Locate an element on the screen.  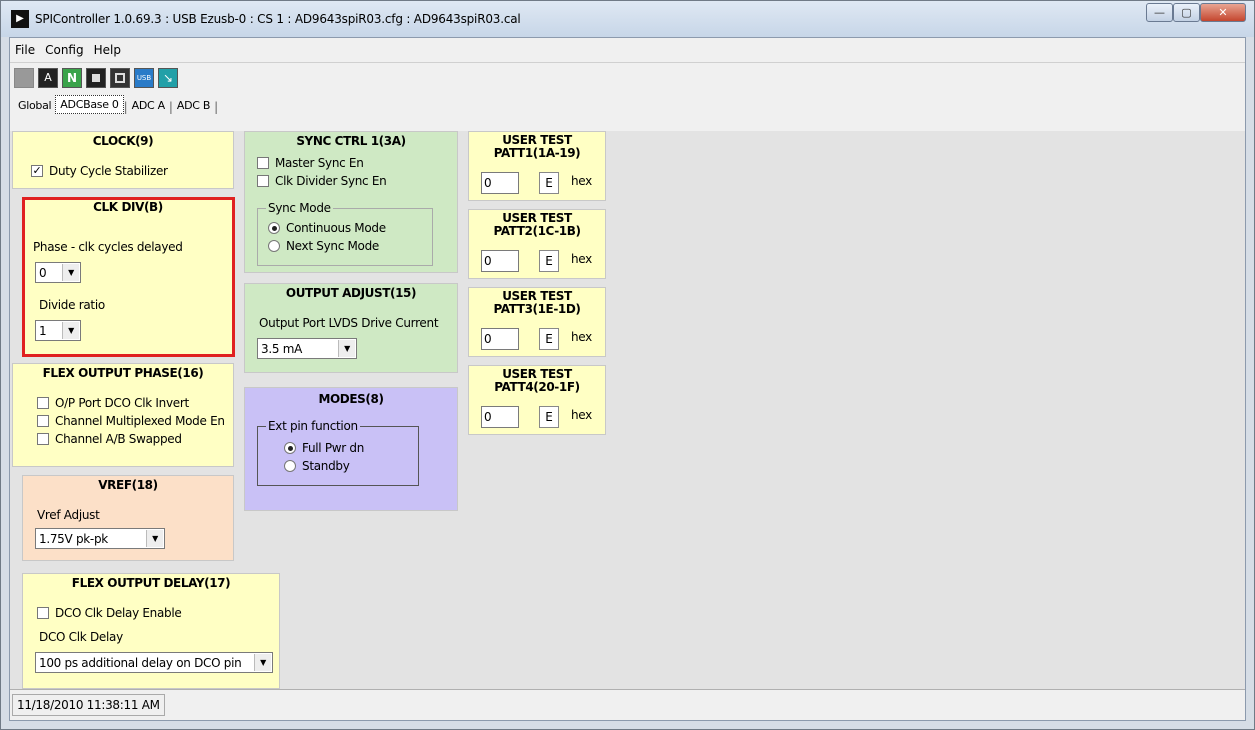
selection-highlight is located at coordinates (128, 277).